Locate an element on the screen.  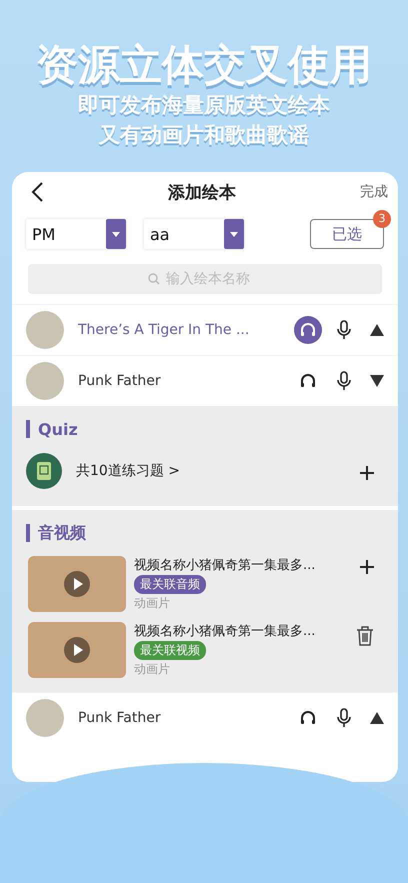
tag-label: 最关联视频 is located at coordinates (170, 650).